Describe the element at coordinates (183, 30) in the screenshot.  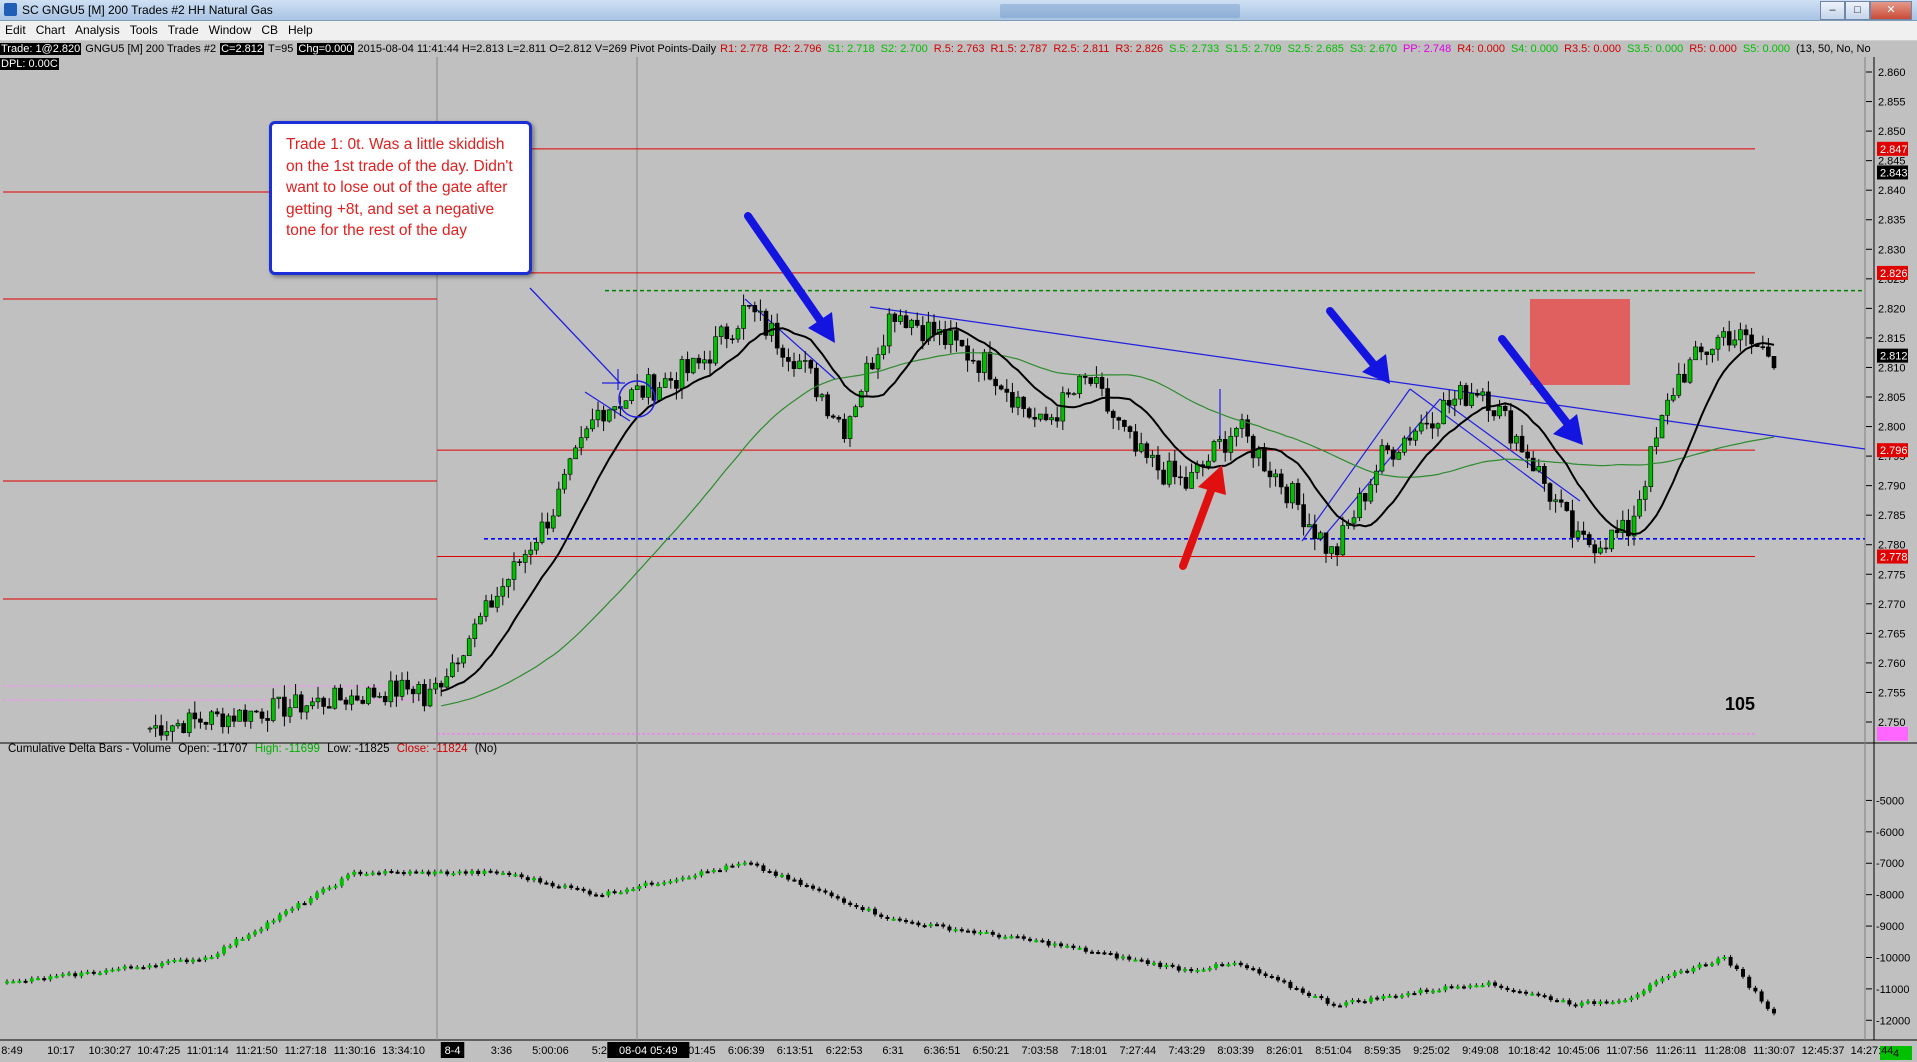
I see `menu-trade: Trade` at that location.